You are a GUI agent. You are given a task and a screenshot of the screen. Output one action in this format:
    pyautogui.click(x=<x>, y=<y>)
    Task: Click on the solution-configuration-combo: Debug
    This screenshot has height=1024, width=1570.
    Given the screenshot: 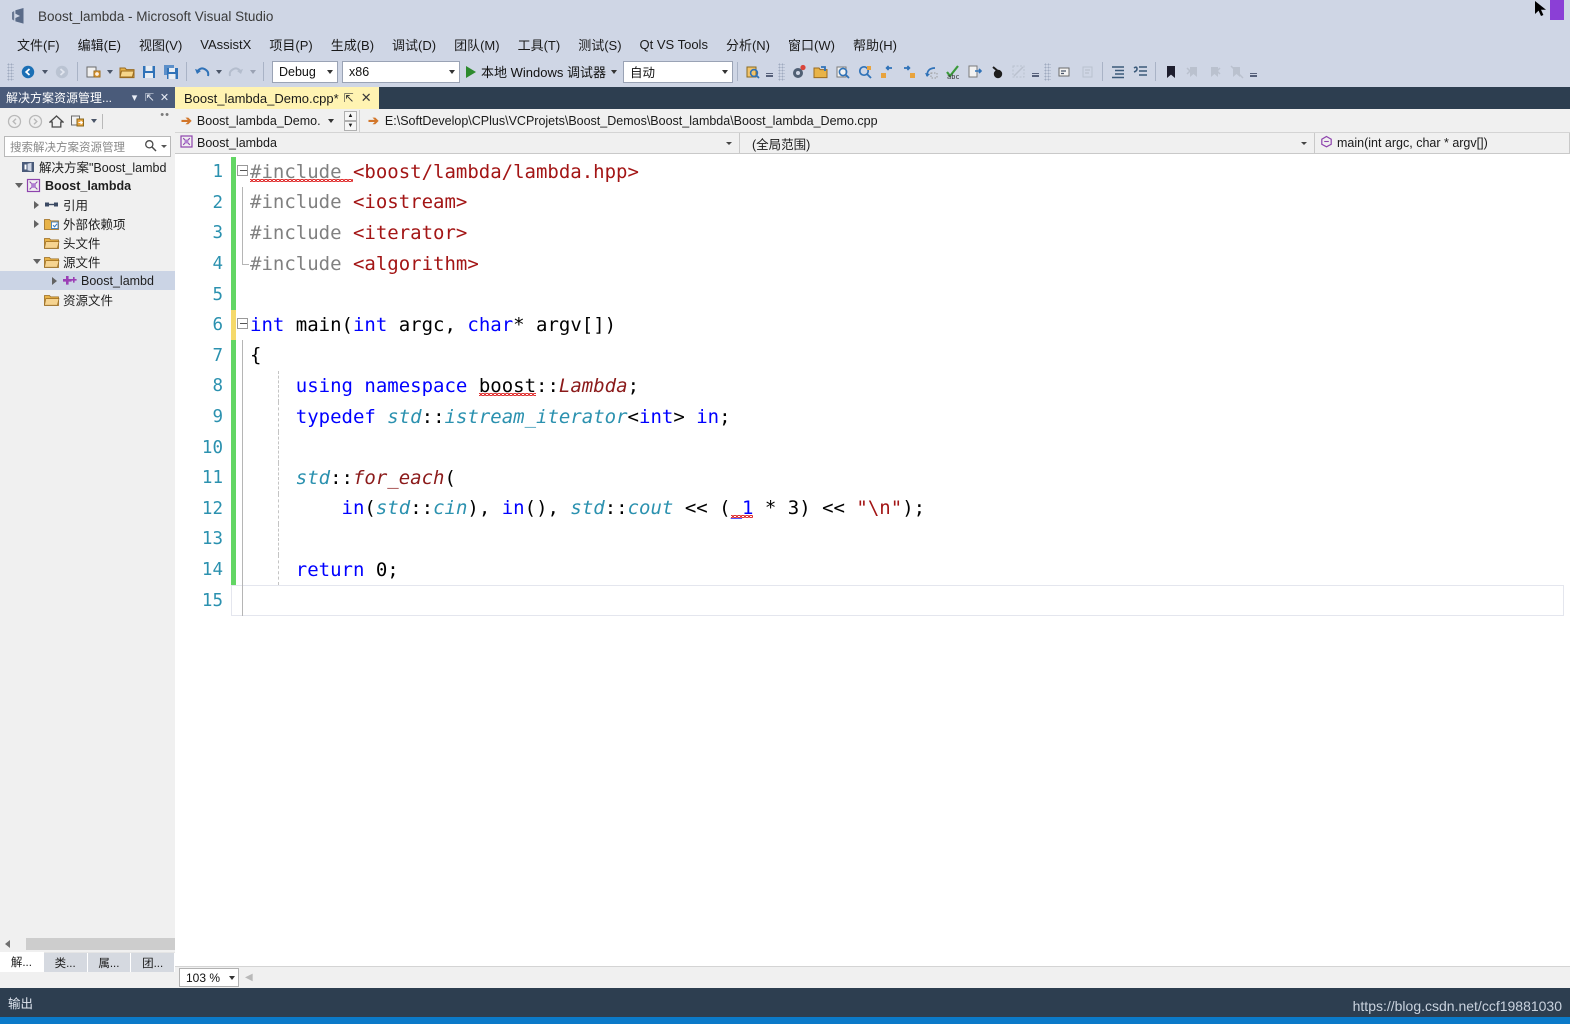 What is the action you would take?
    pyautogui.click(x=305, y=71)
    